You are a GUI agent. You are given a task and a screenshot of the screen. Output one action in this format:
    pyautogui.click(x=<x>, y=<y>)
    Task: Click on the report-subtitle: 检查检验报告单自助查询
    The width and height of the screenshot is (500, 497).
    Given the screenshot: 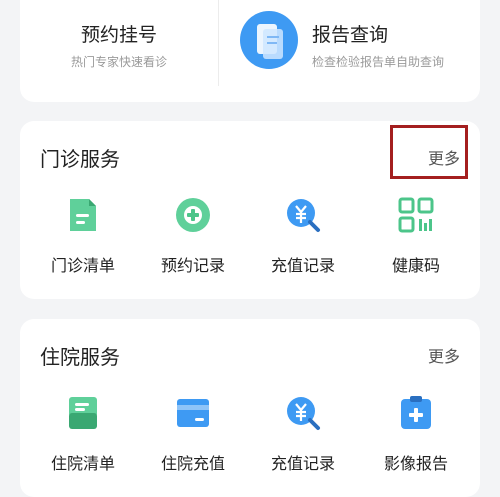 What is the action you would take?
    pyautogui.click(x=378, y=62)
    